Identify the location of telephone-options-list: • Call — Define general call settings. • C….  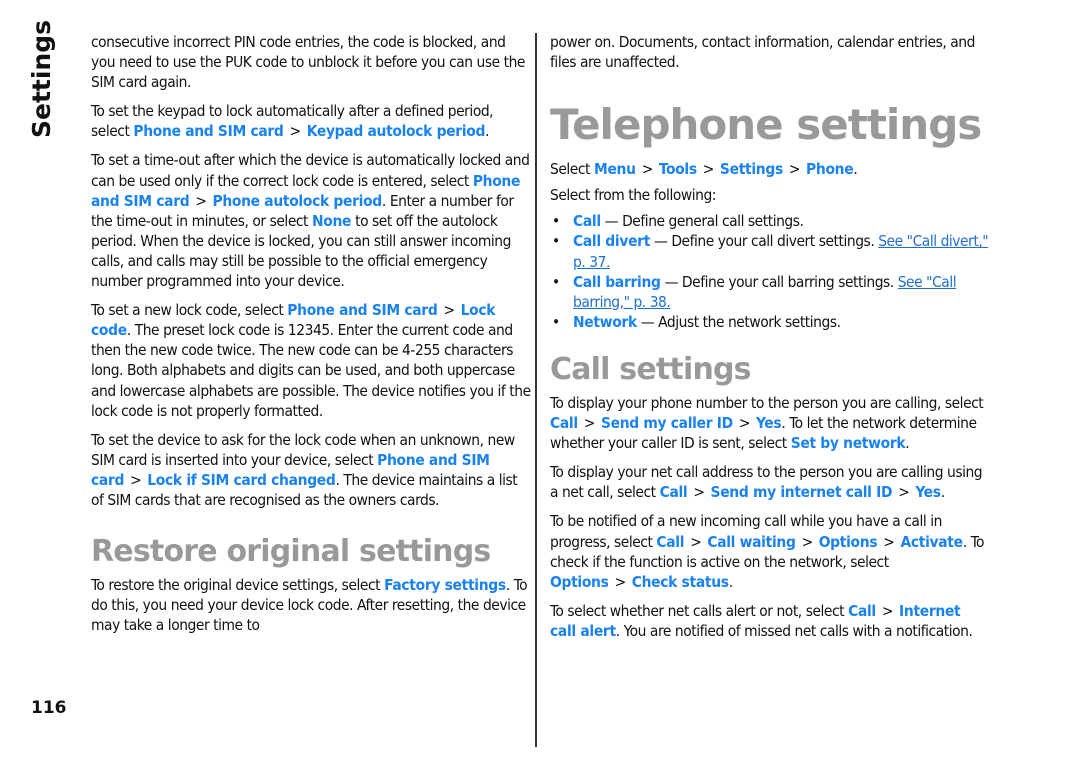
(770, 271).